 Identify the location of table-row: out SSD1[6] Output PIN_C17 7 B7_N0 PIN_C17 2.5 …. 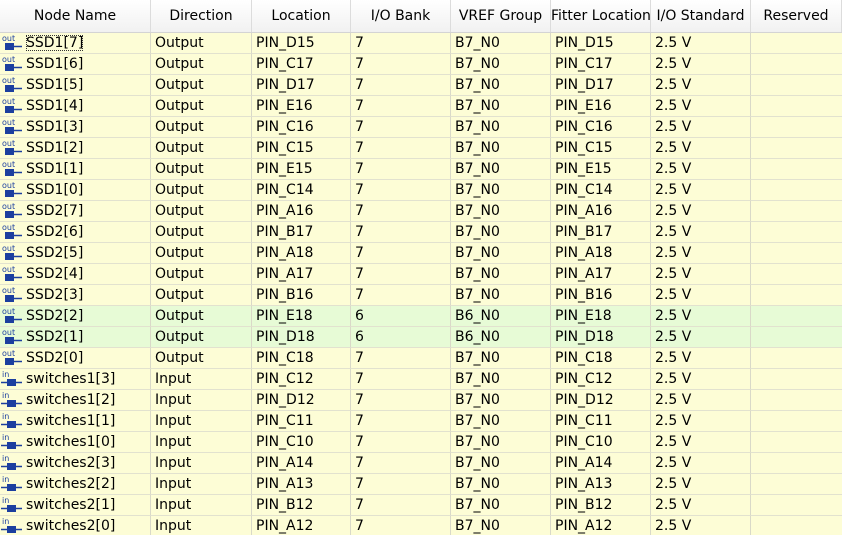
(421, 64).